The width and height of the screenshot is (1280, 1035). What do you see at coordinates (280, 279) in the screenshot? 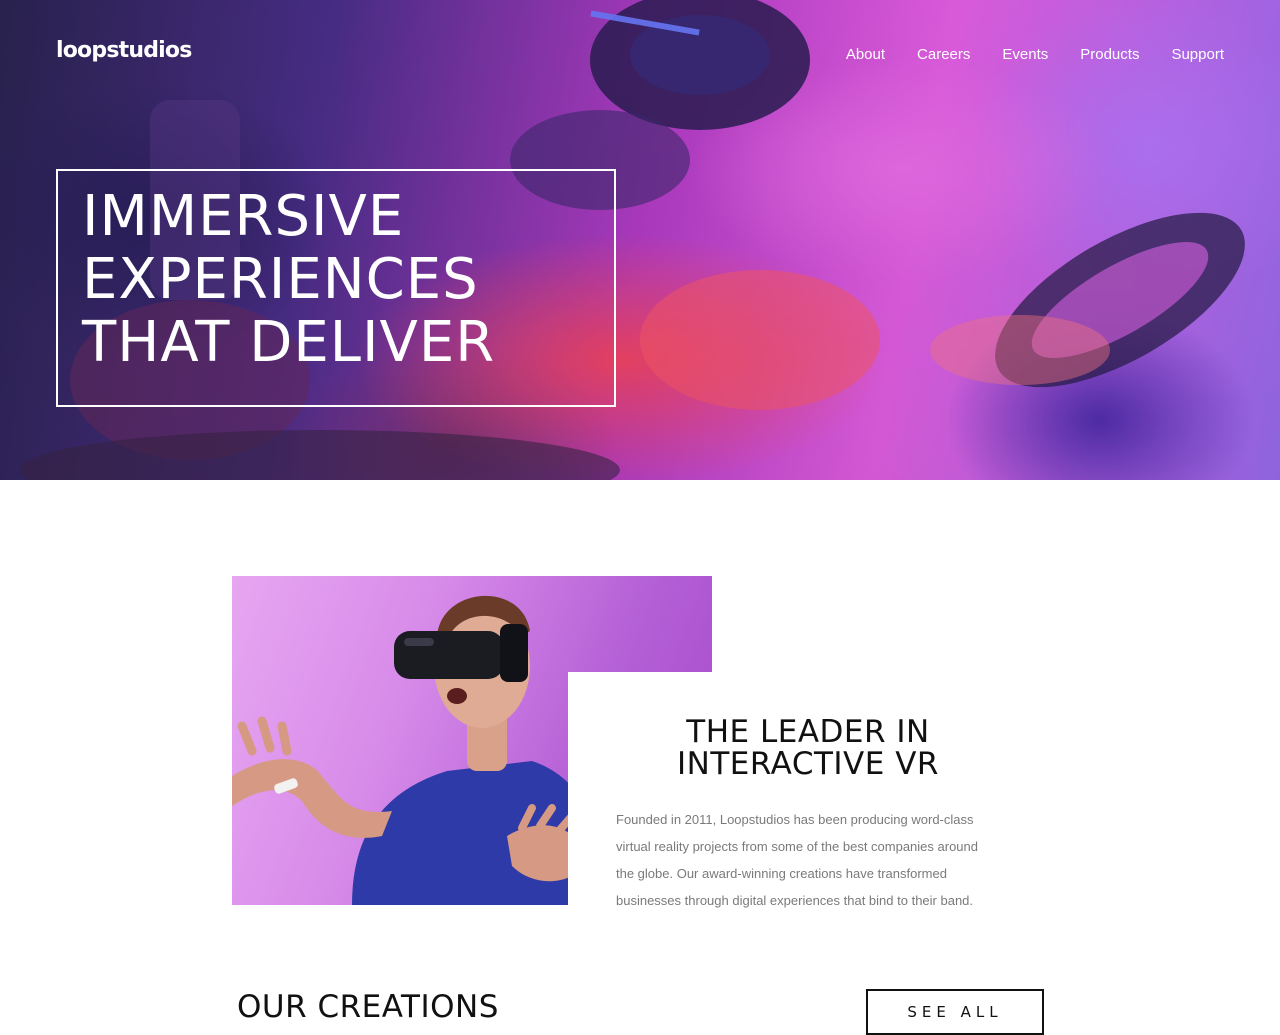
I see `hero-title-line: EXPERIENCES` at bounding box center [280, 279].